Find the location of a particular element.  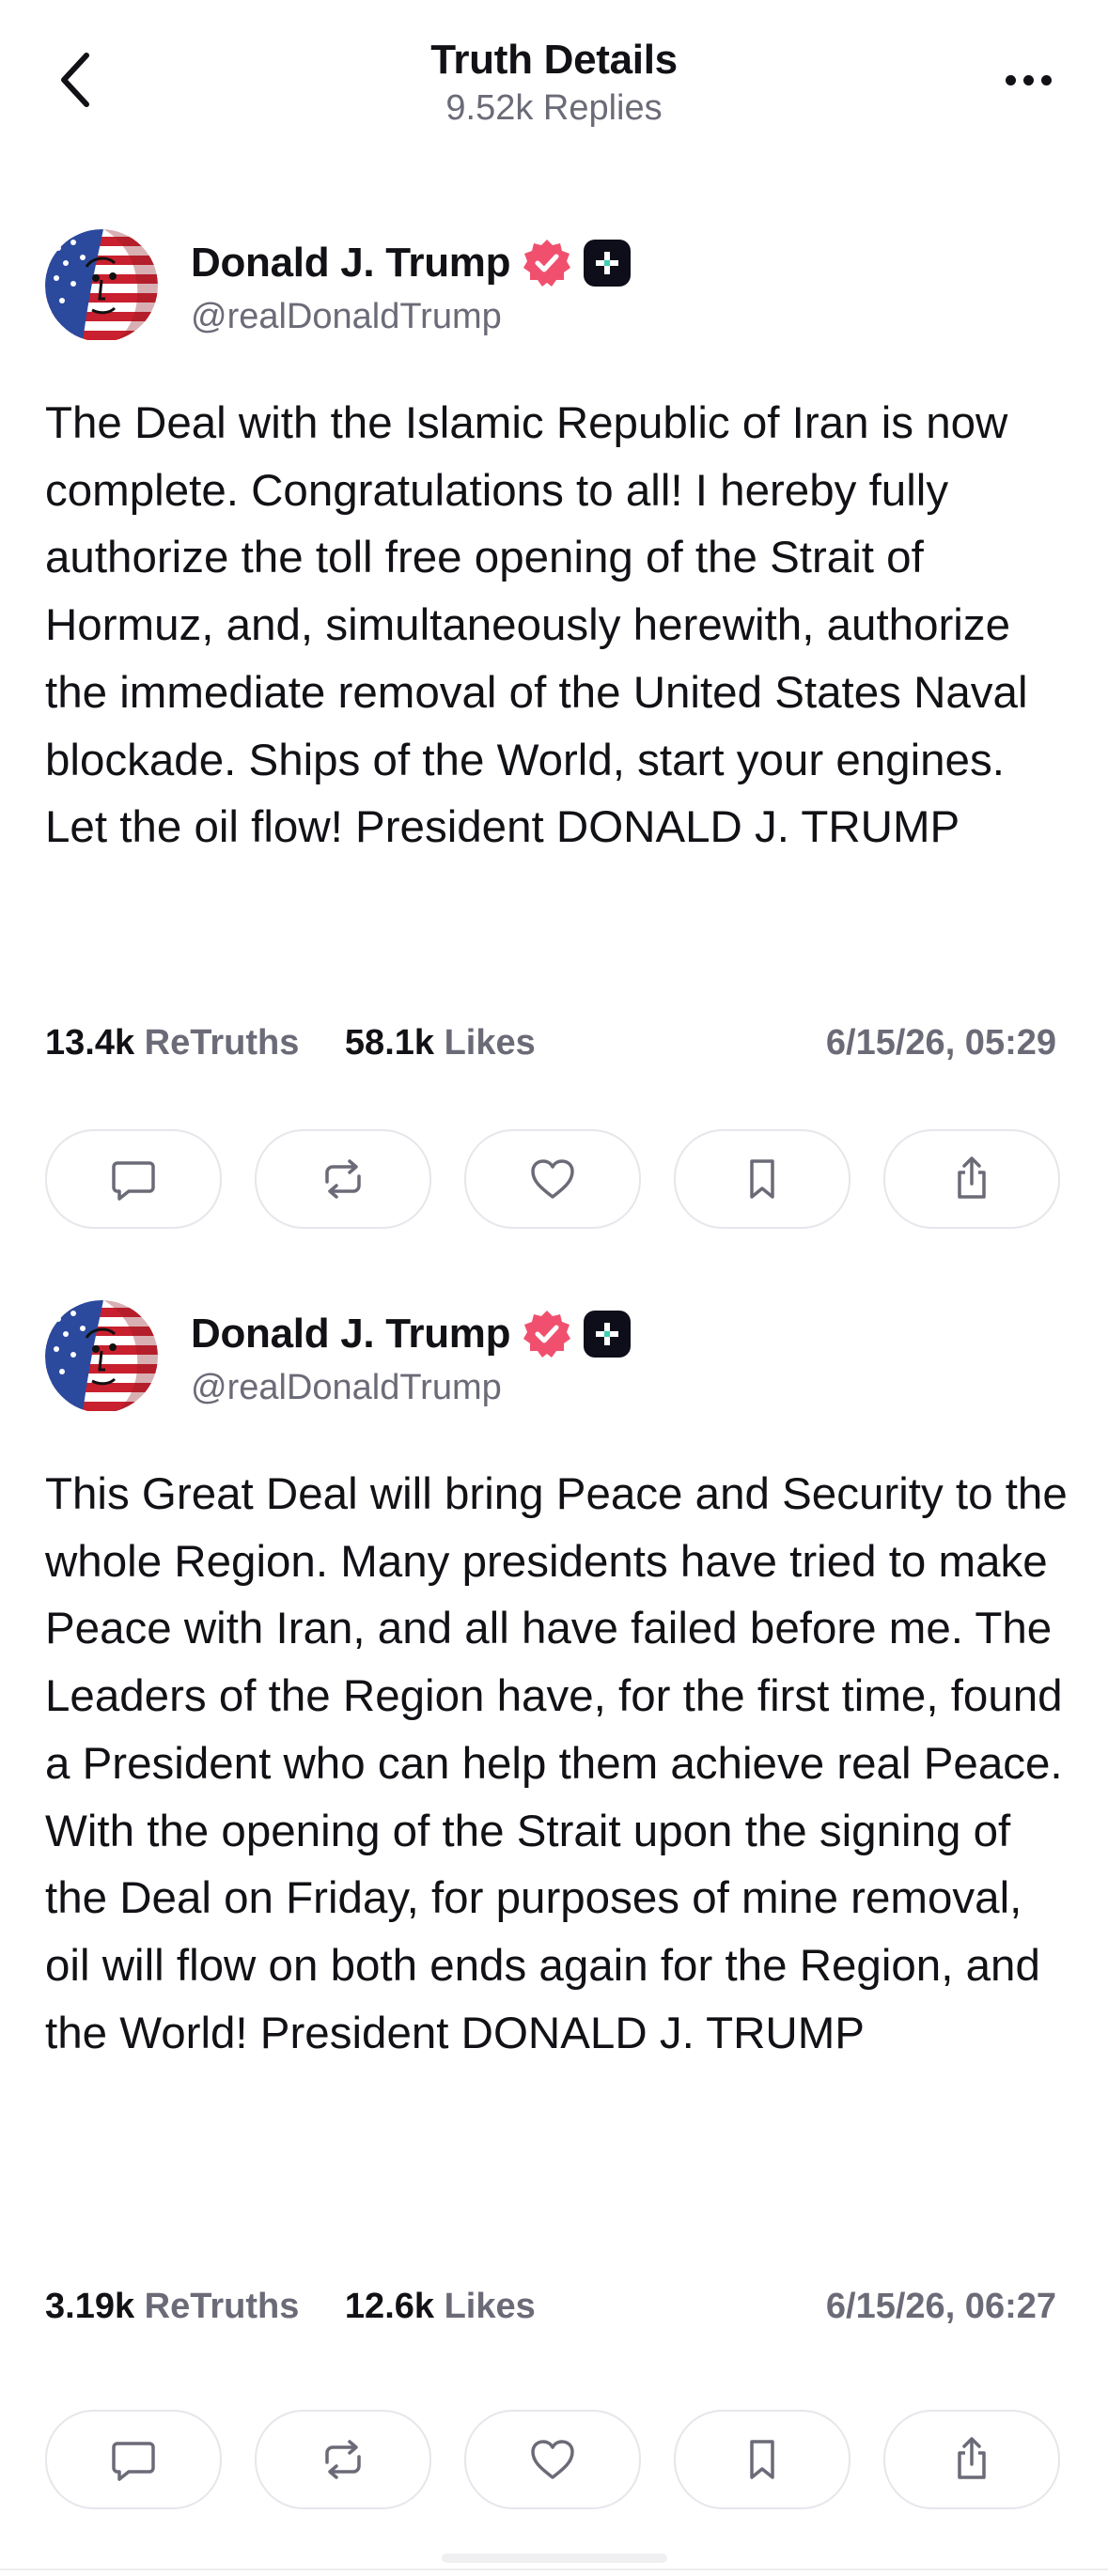

post-timestamp: 6/15/26, 06:27 is located at coordinates (940, 2306).